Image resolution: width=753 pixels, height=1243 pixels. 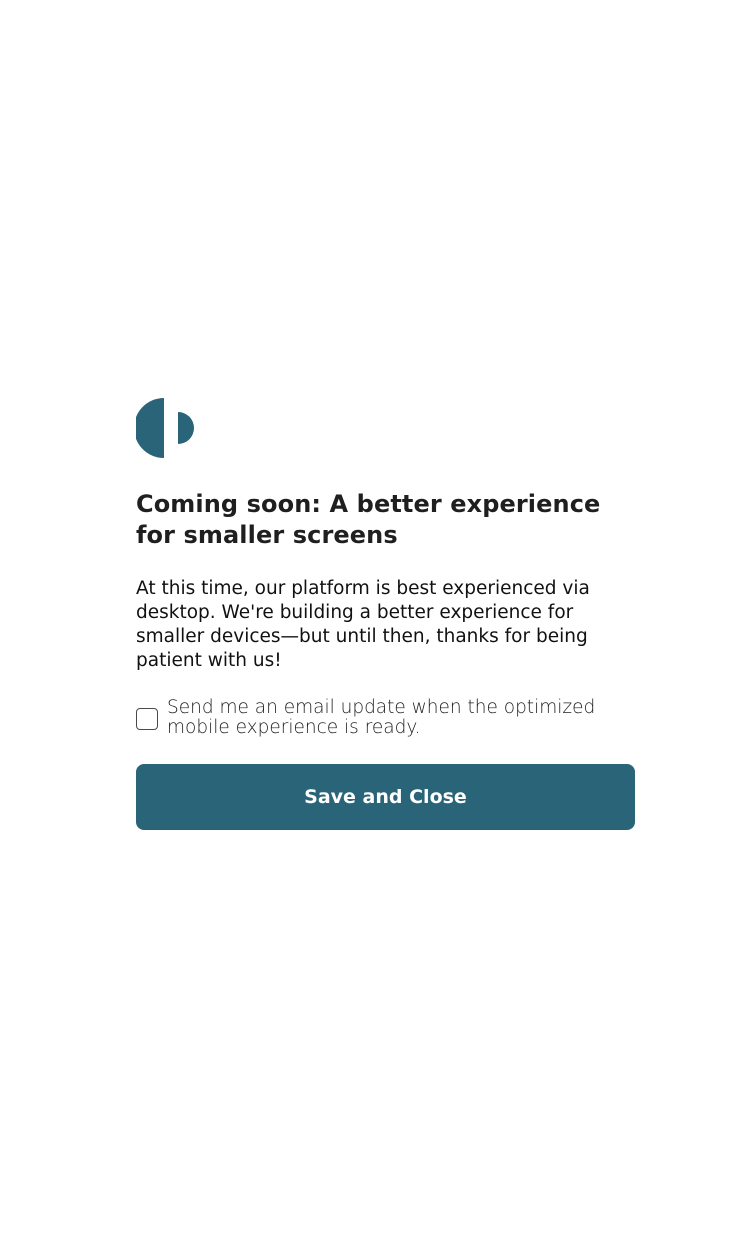 What do you see at coordinates (385, 797) in the screenshot?
I see `save-and-close-button: Save and Close` at bounding box center [385, 797].